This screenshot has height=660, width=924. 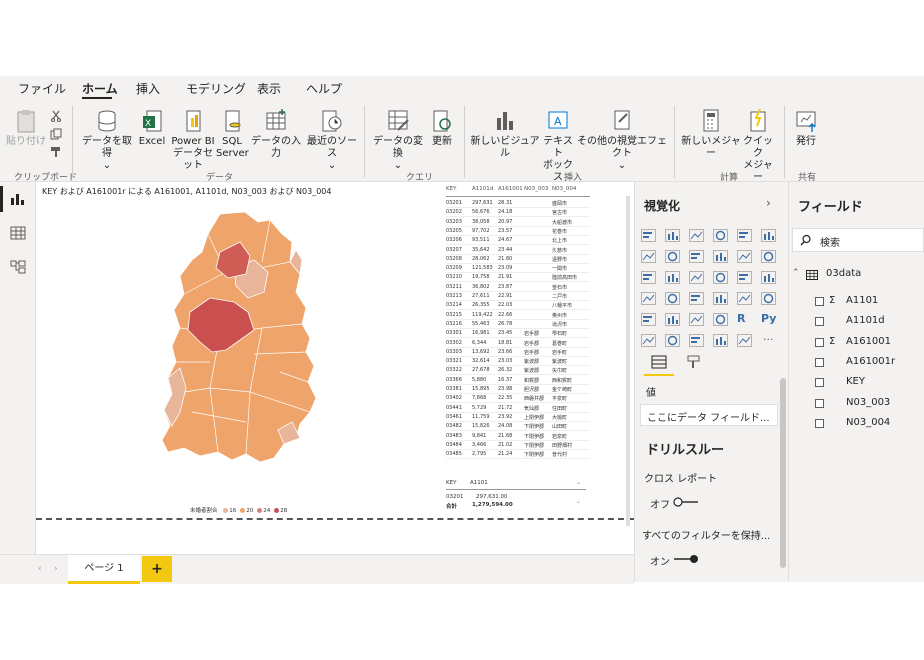 I want to click on sql-server-button: SQL Server, so click(x=232, y=134).